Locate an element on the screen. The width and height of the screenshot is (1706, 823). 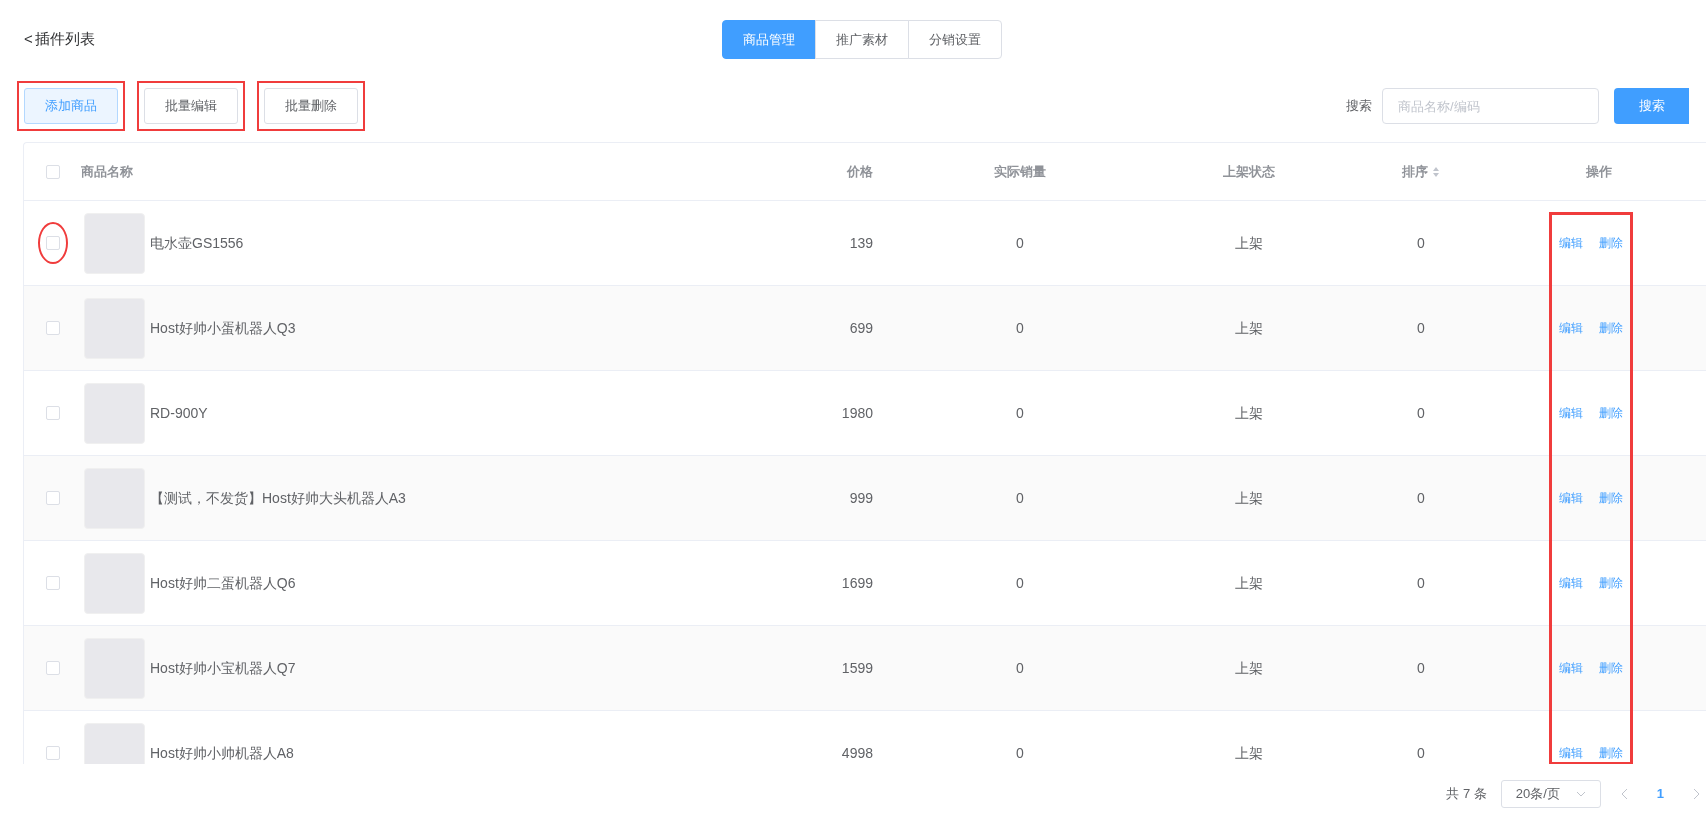
price-text: 1599 is located at coordinates (857, 668).